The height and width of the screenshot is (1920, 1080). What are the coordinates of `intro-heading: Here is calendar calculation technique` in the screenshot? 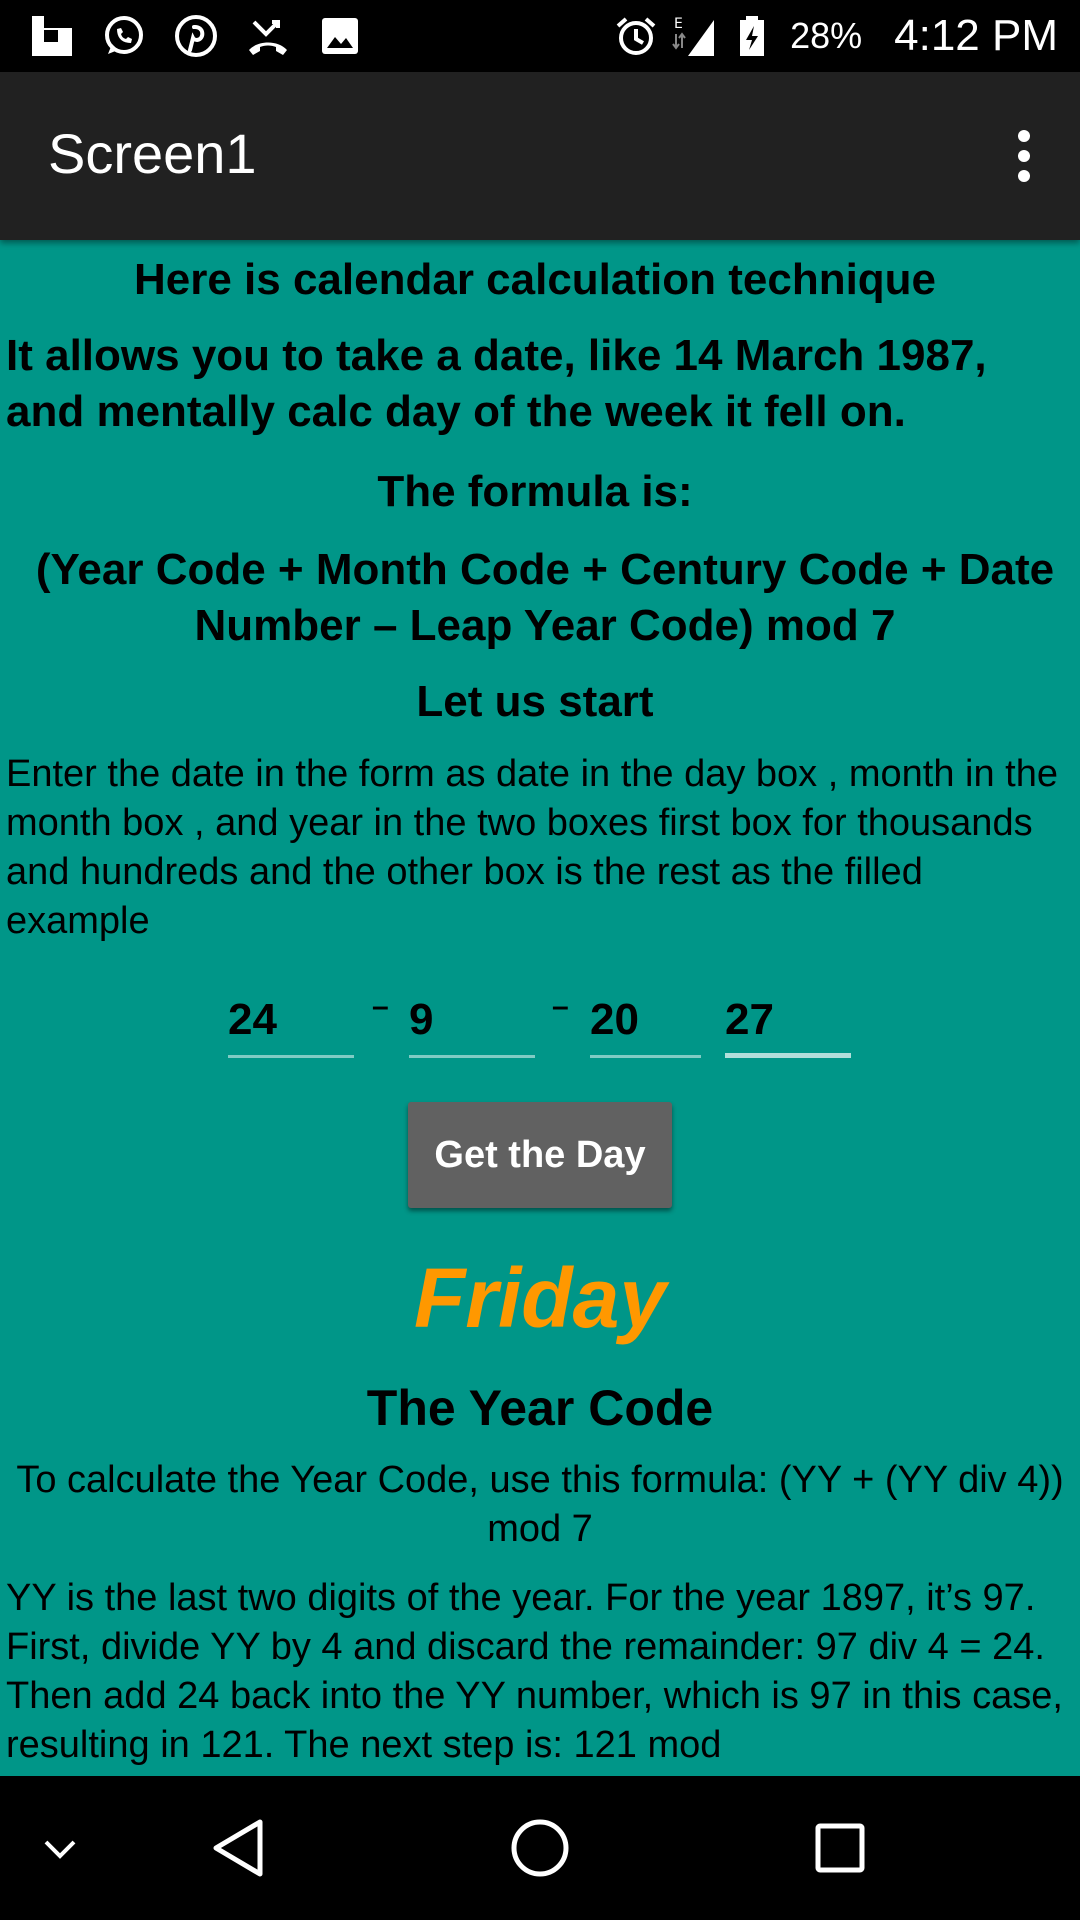 It's located at (535, 279).